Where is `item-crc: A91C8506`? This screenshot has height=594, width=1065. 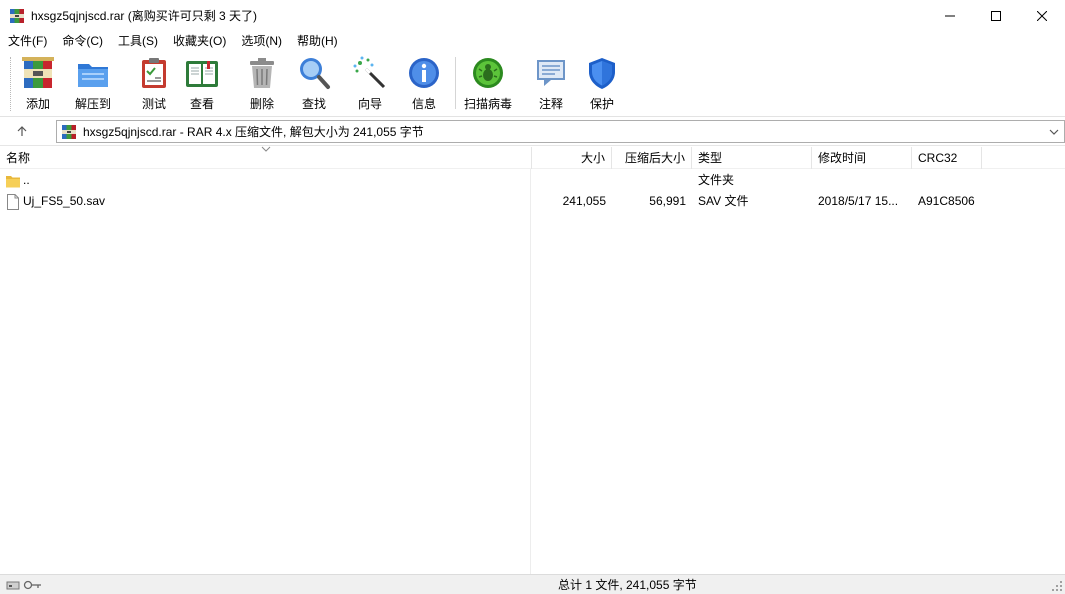
item-crc: A91C8506 is located at coordinates (946, 201).